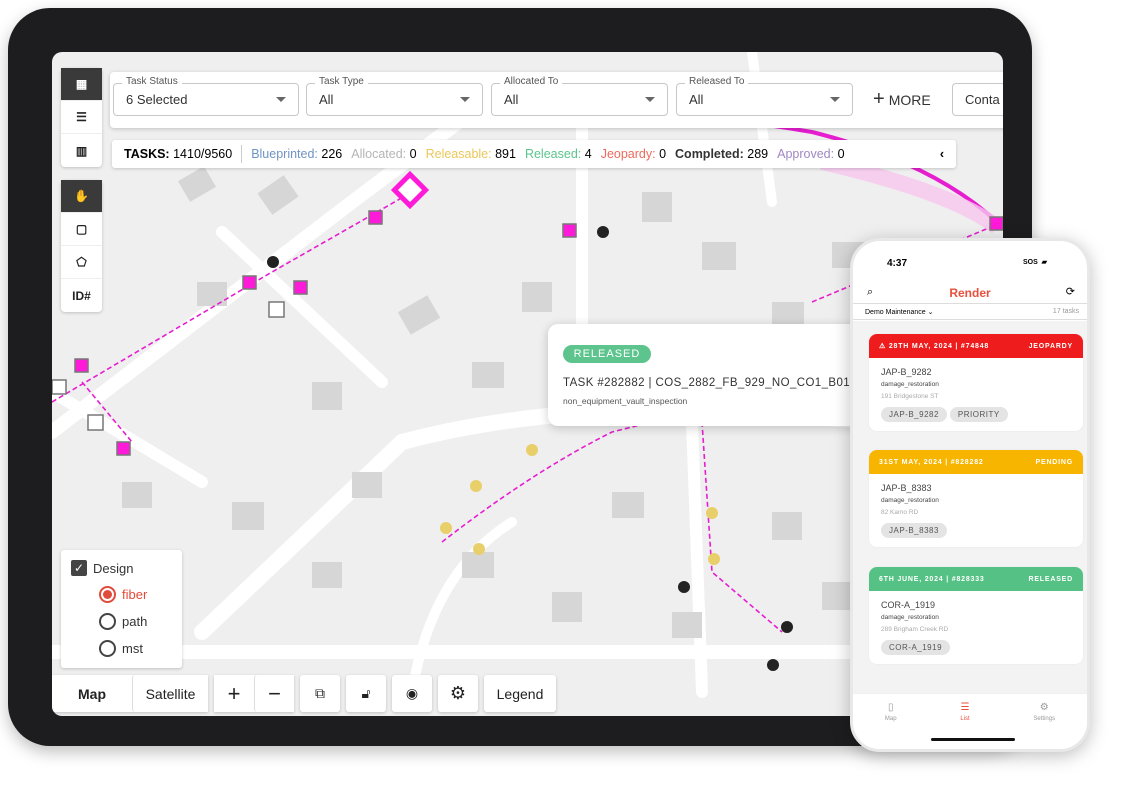 The height and width of the screenshot is (802, 1122). I want to click on allocated-to-select: Allocated To All, so click(579, 96).